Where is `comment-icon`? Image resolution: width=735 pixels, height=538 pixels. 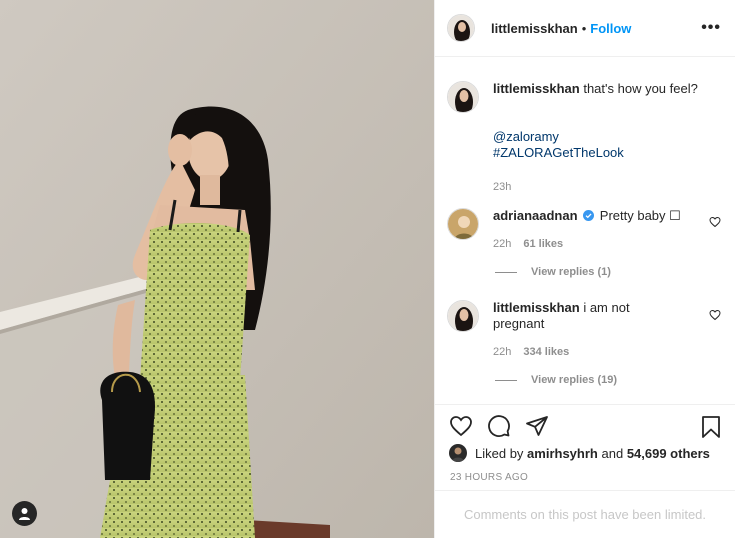
comment-icon is located at coordinates (499, 426).